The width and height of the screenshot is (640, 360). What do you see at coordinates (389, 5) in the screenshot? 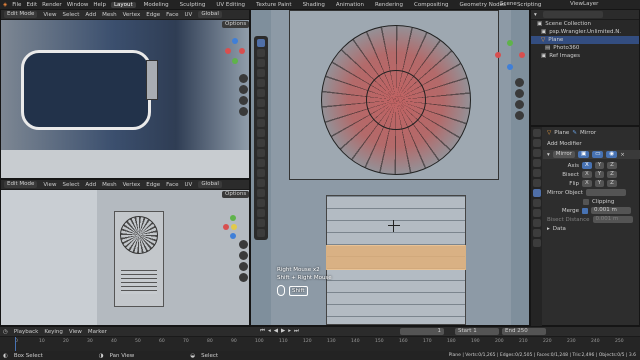
I see `tab-rendering: Rendering` at bounding box center [389, 5].